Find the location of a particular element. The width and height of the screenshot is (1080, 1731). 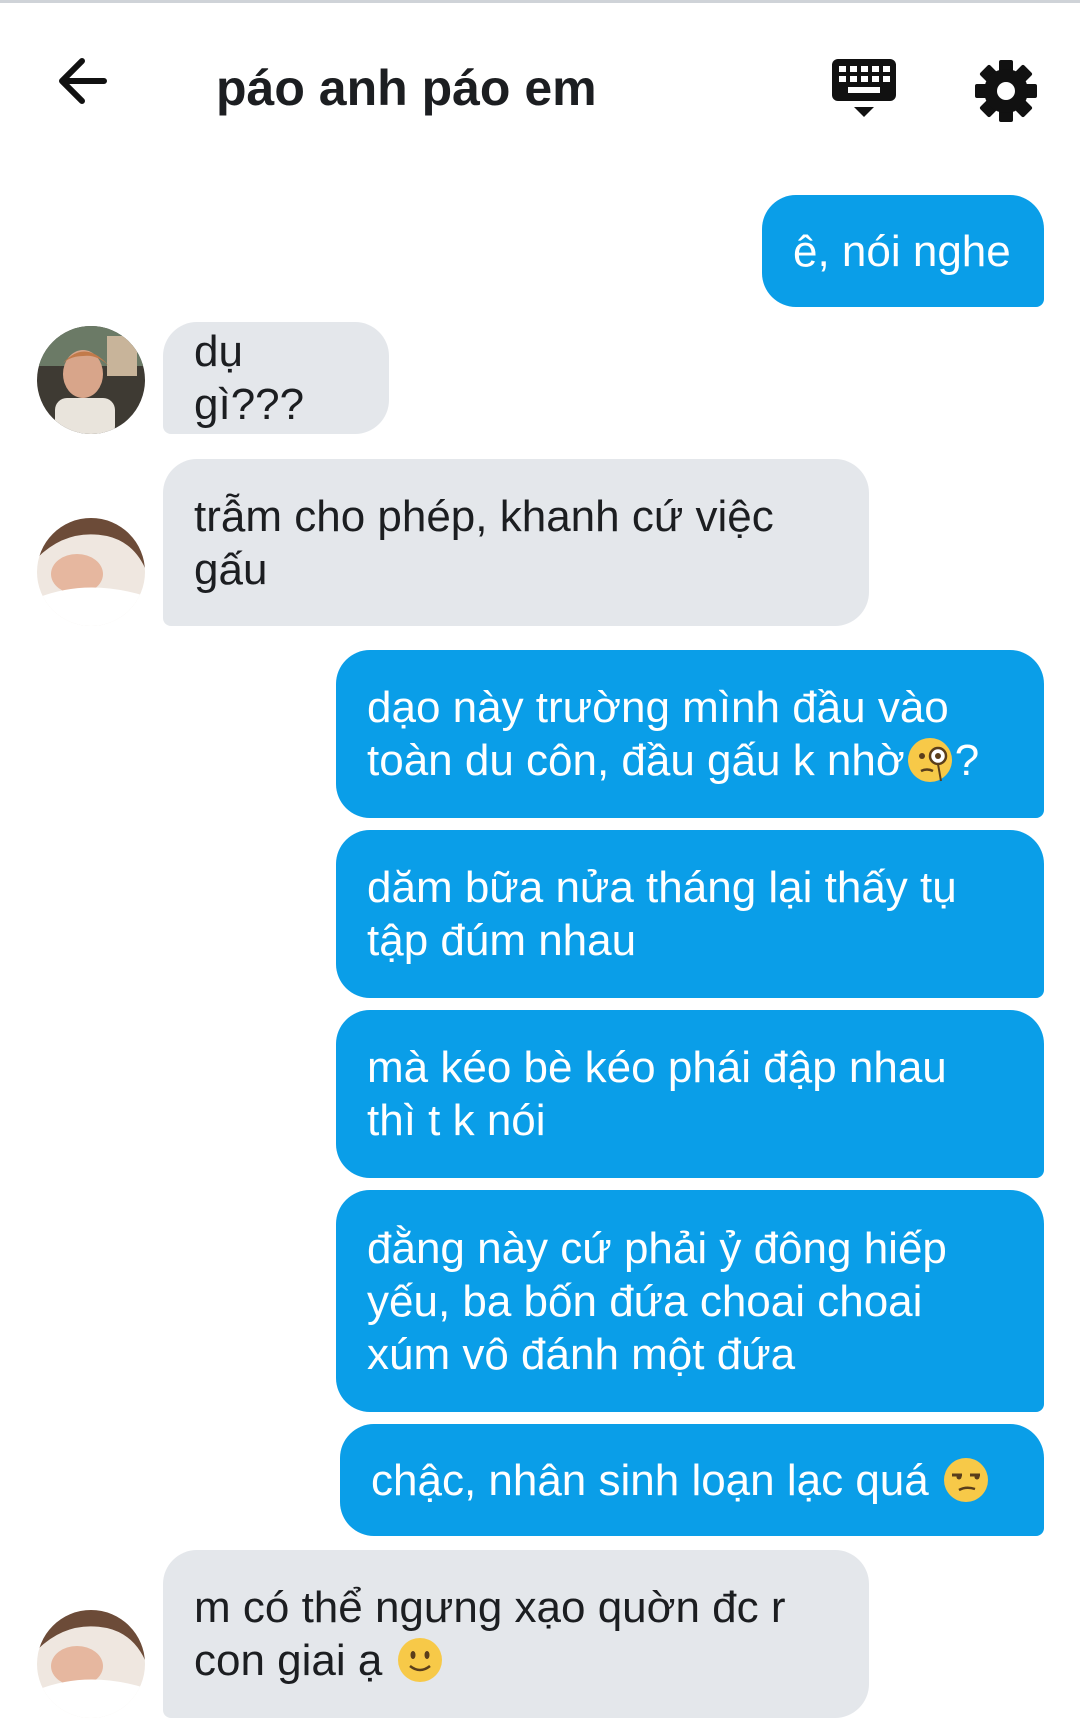

back-button is located at coordinates (88, 83).